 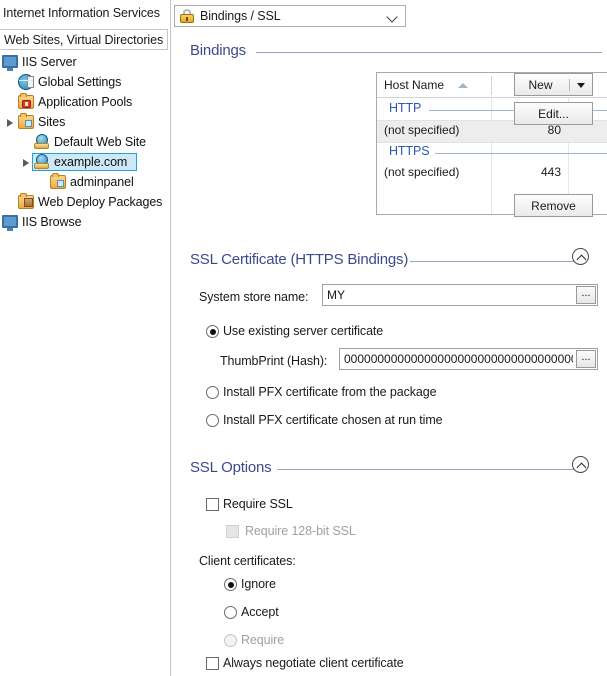 I want to click on tree-item-label: IIS Browse, so click(x=52, y=222).